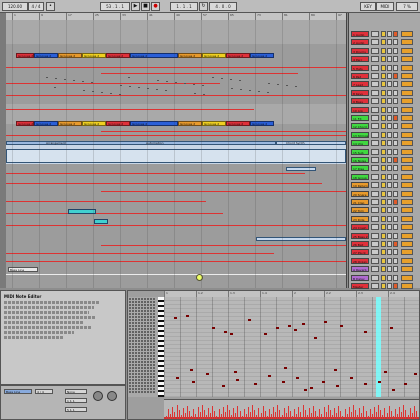 This screenshot has height=420, width=420. What do you see at coordinates (360, 76) in the screenshot?
I see `track-name: 6 Pad` at bounding box center [360, 76].